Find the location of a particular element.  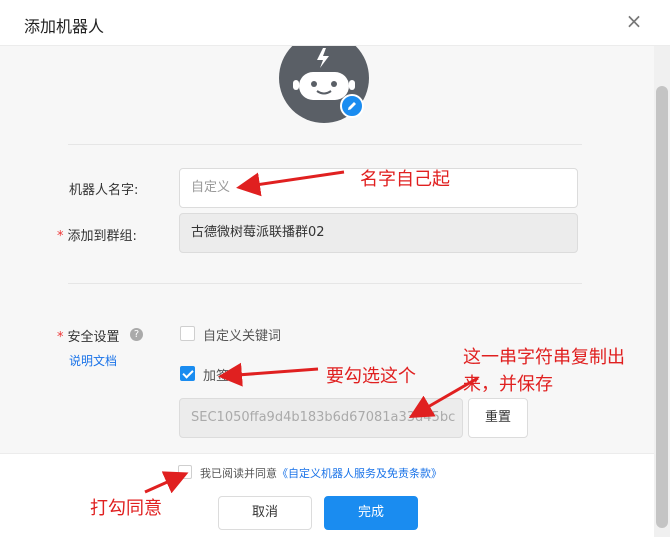

agree-prefix: 我已阅读并同意 is located at coordinates (238, 473).